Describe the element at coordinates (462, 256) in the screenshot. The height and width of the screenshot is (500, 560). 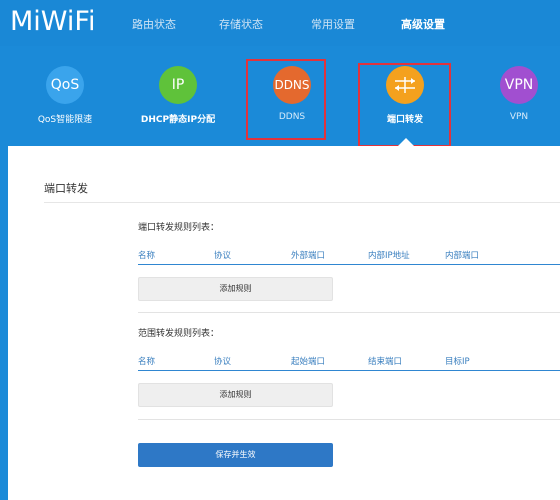
I see `rule-col-internal-port: 内部端口` at that location.